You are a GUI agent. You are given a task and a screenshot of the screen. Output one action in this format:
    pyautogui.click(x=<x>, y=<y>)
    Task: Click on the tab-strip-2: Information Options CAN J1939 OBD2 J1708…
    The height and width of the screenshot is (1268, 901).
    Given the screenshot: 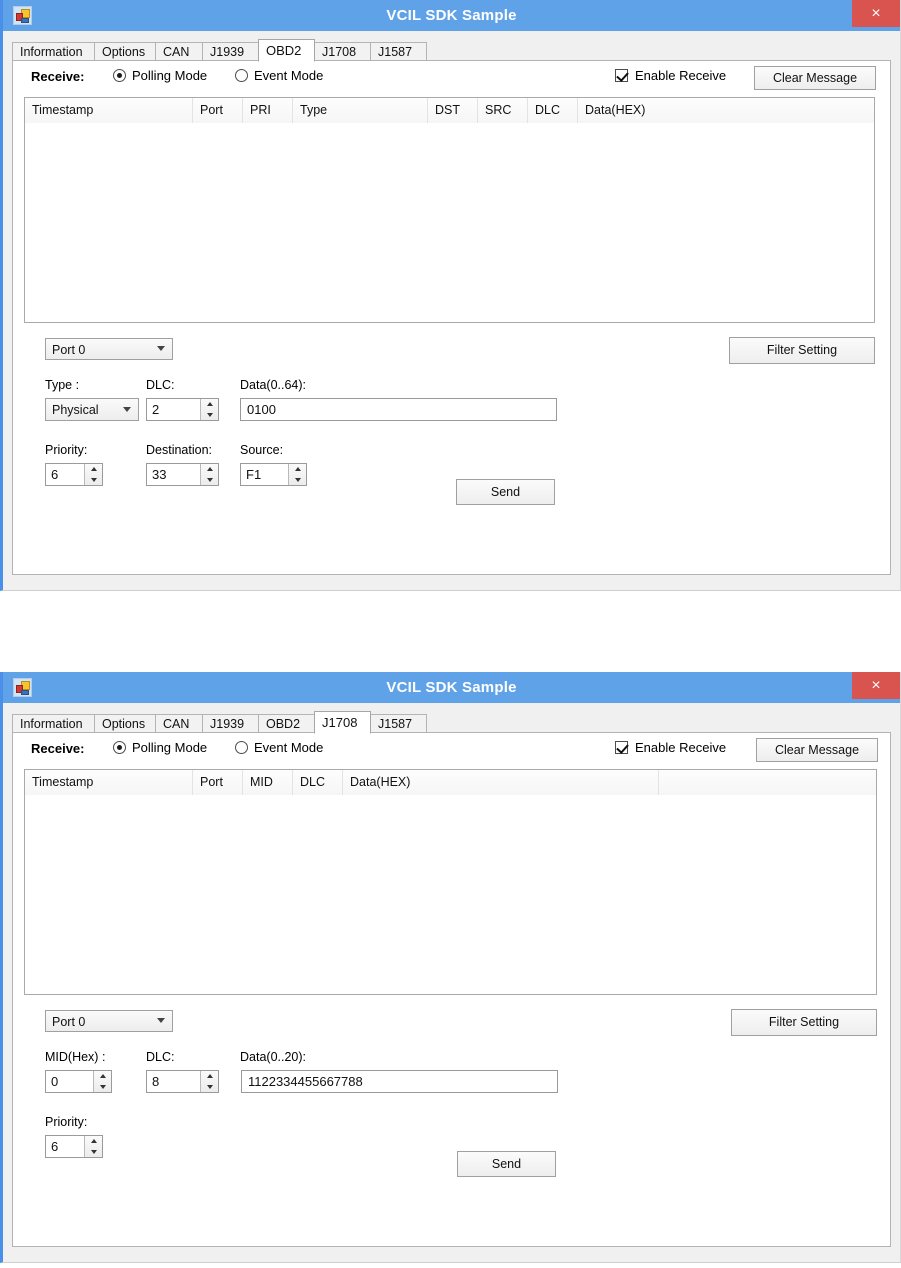 What is the action you would take?
    pyautogui.click(x=451, y=722)
    